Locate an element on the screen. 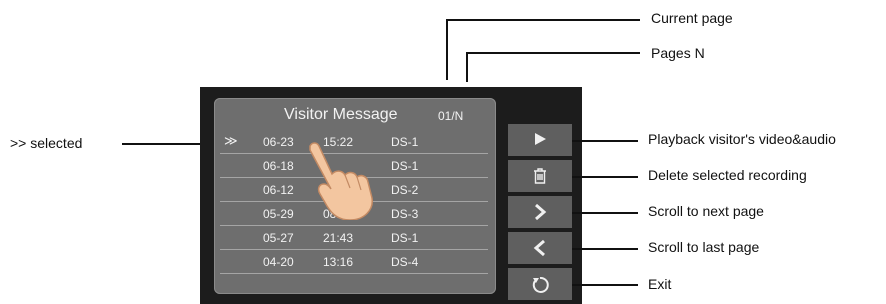  message-row: 05-27 21:43 DS-1 is located at coordinates (354, 238).